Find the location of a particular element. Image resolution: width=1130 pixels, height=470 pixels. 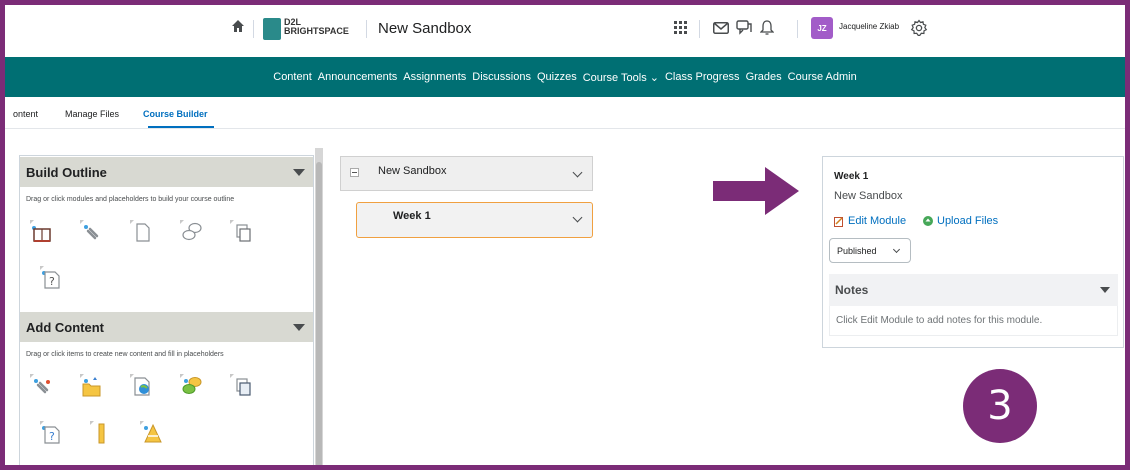

new-discussion-icon is located at coordinates (191, 385).